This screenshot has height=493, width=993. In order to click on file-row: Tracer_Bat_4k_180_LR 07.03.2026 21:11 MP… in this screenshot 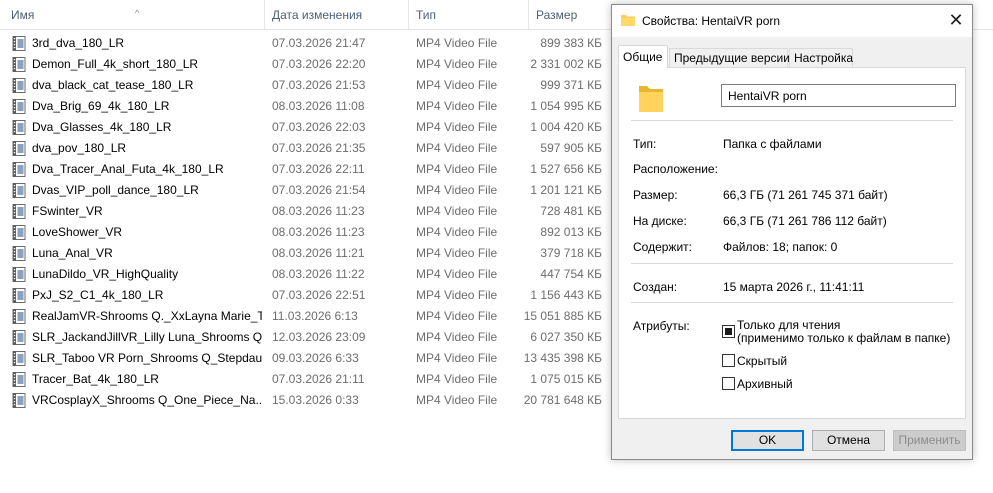, I will do `click(305, 379)`.